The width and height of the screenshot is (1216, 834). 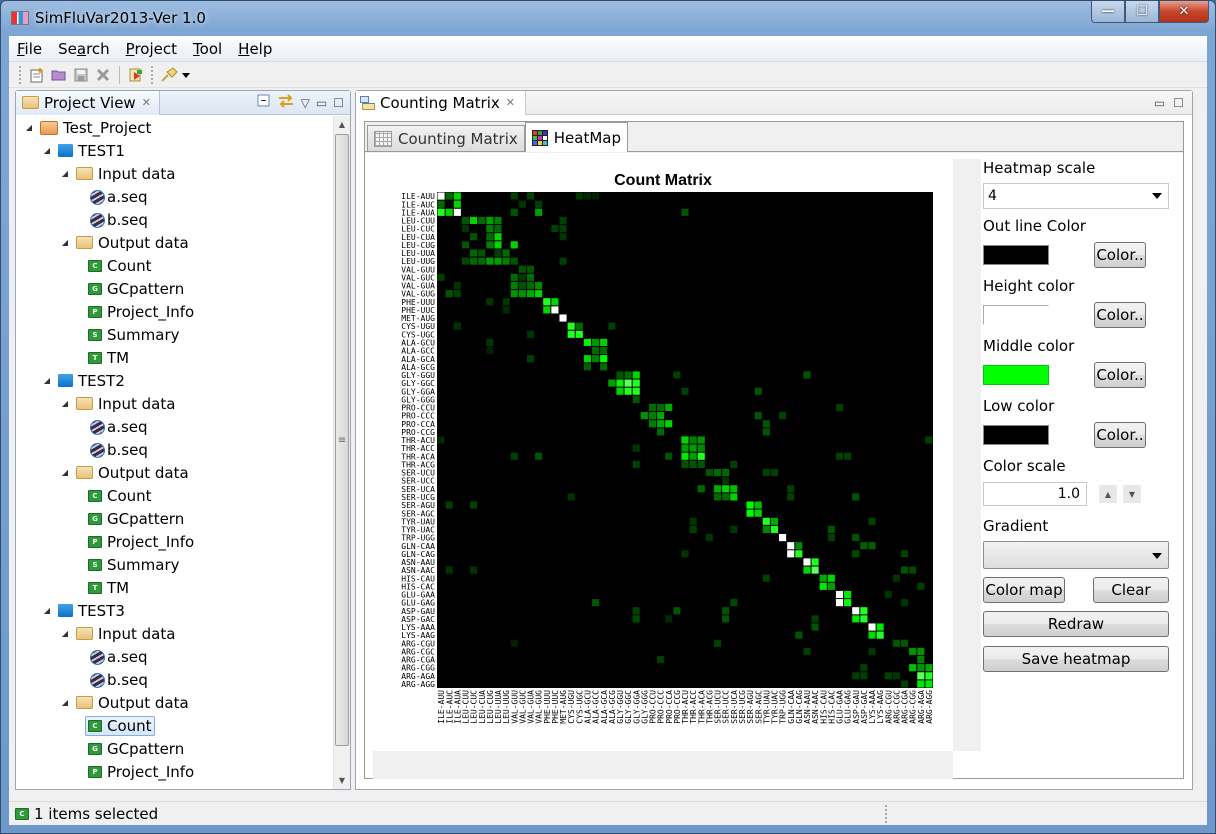 What do you see at coordinates (338, 103) in the screenshot?
I see `maximize-view-icon: ☐` at bounding box center [338, 103].